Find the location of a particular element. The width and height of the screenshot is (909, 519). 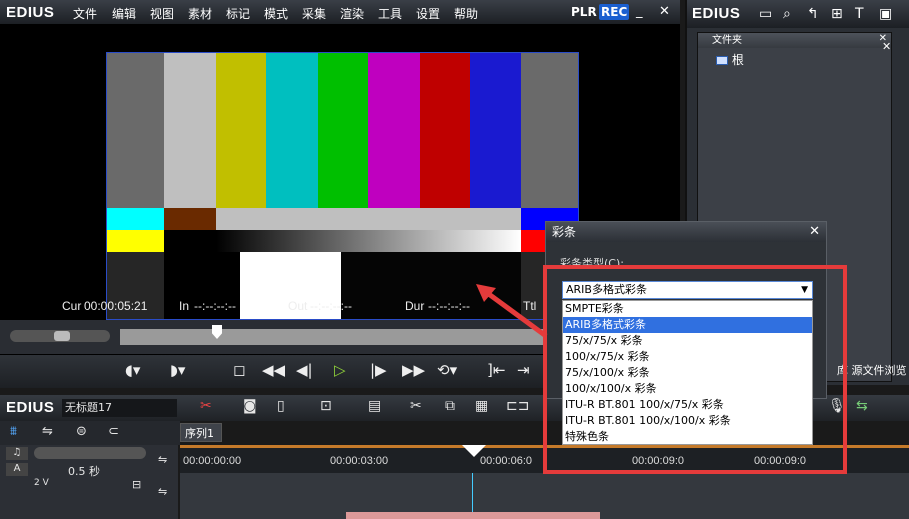

track-tools: ⩩ ⇋ ⊜ ⊂ is located at coordinates (90, 433).